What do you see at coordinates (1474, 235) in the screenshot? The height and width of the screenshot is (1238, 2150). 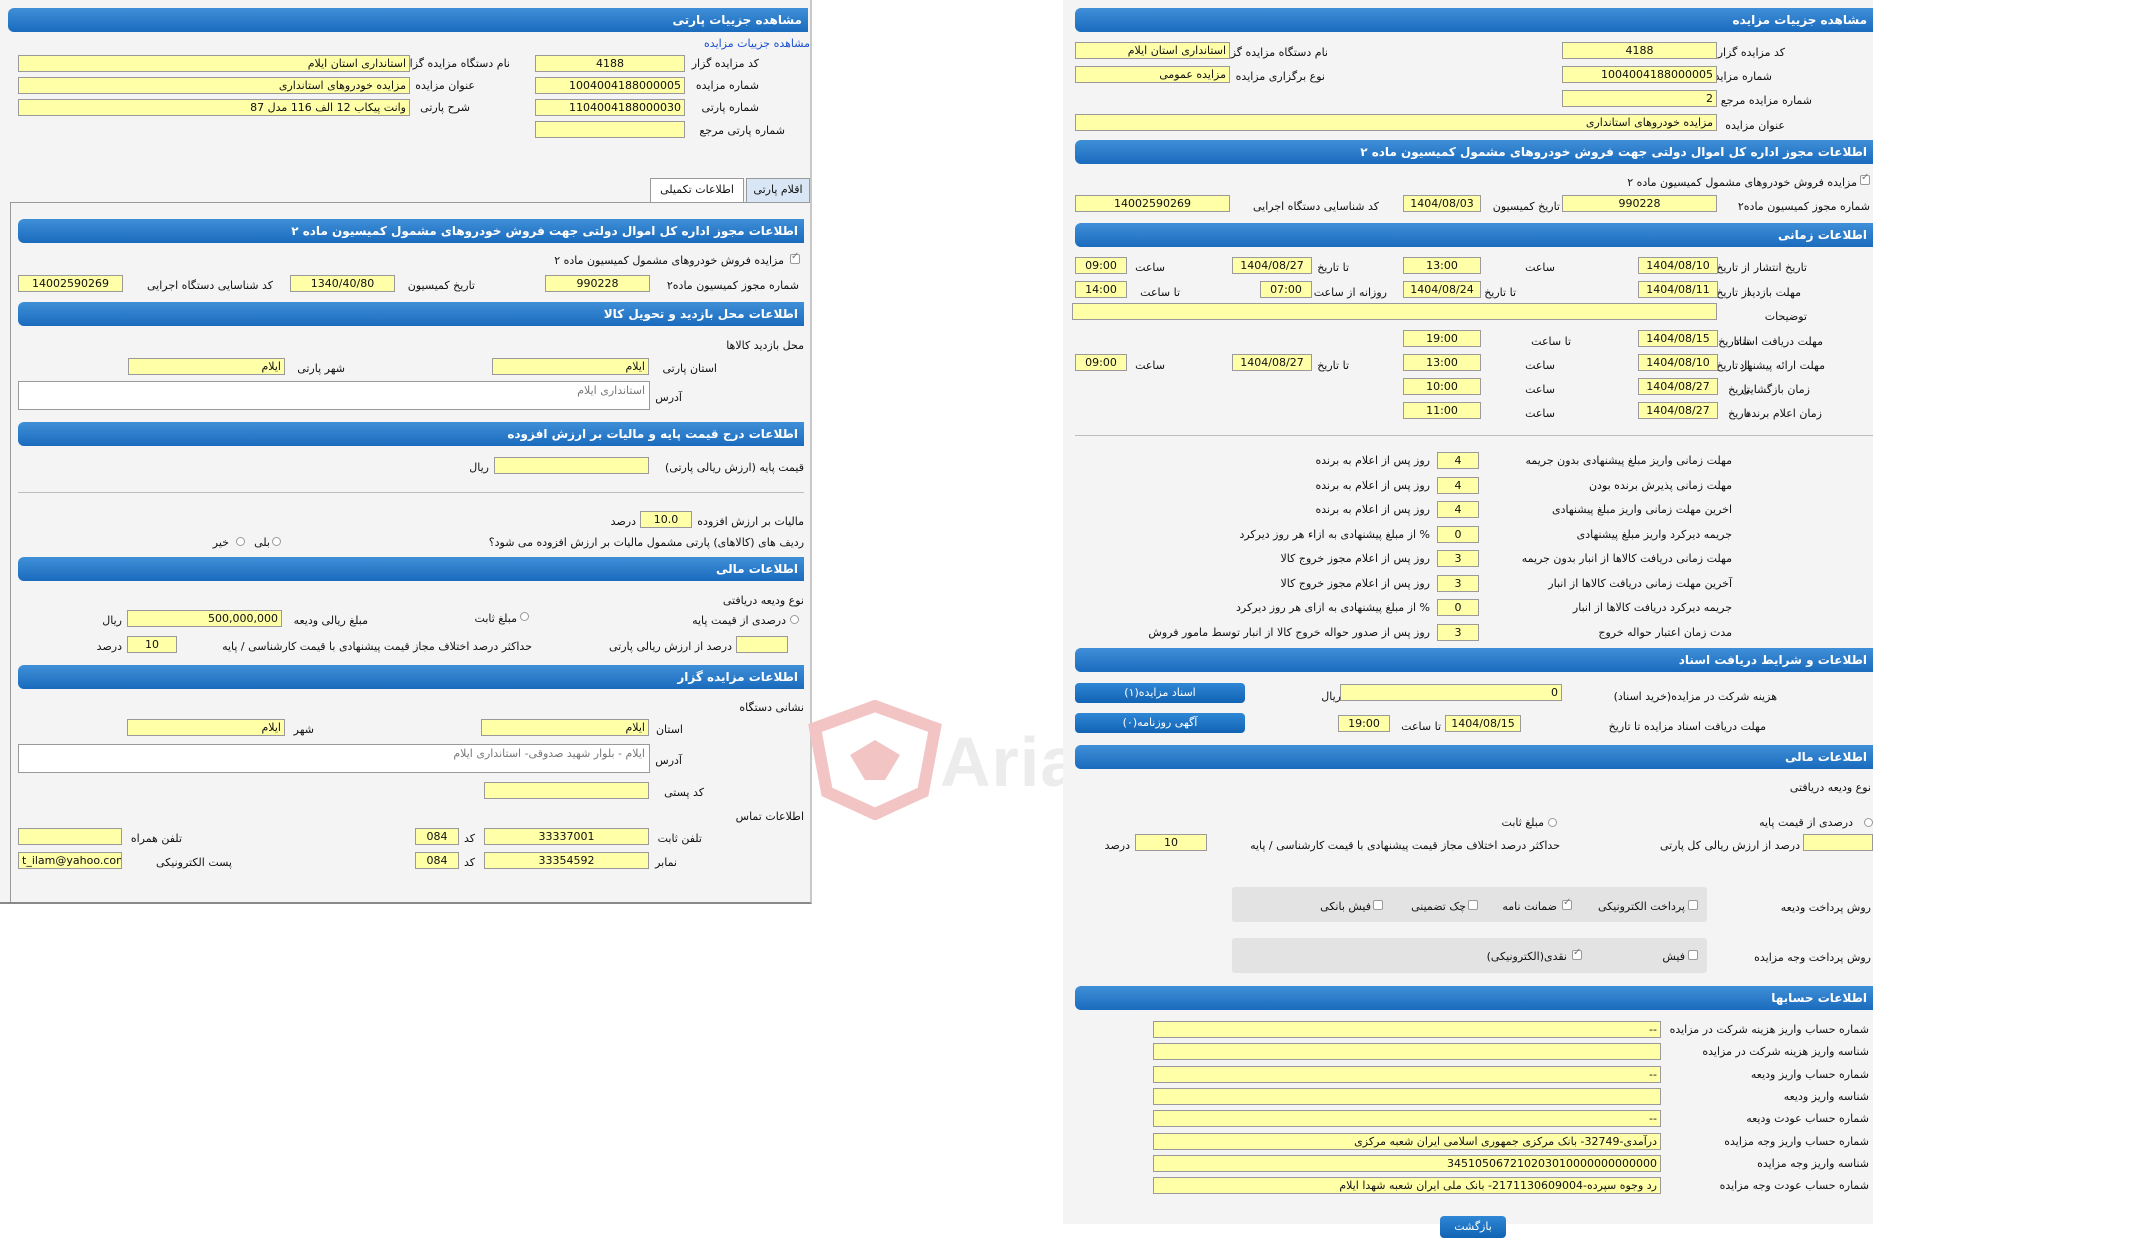 I see `r-time-bar: اطلاعات زمانی` at bounding box center [1474, 235].